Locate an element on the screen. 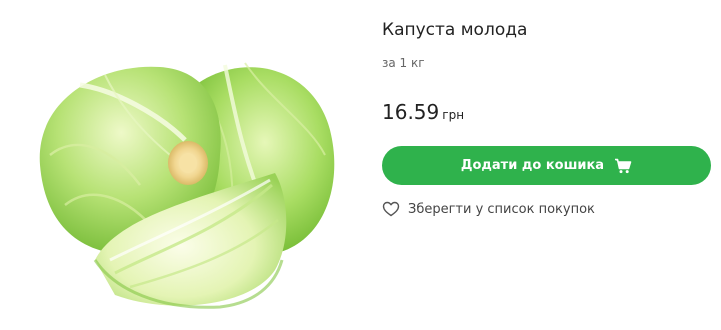 The image size is (721, 330). price-unit: за 1 кг is located at coordinates (403, 63).